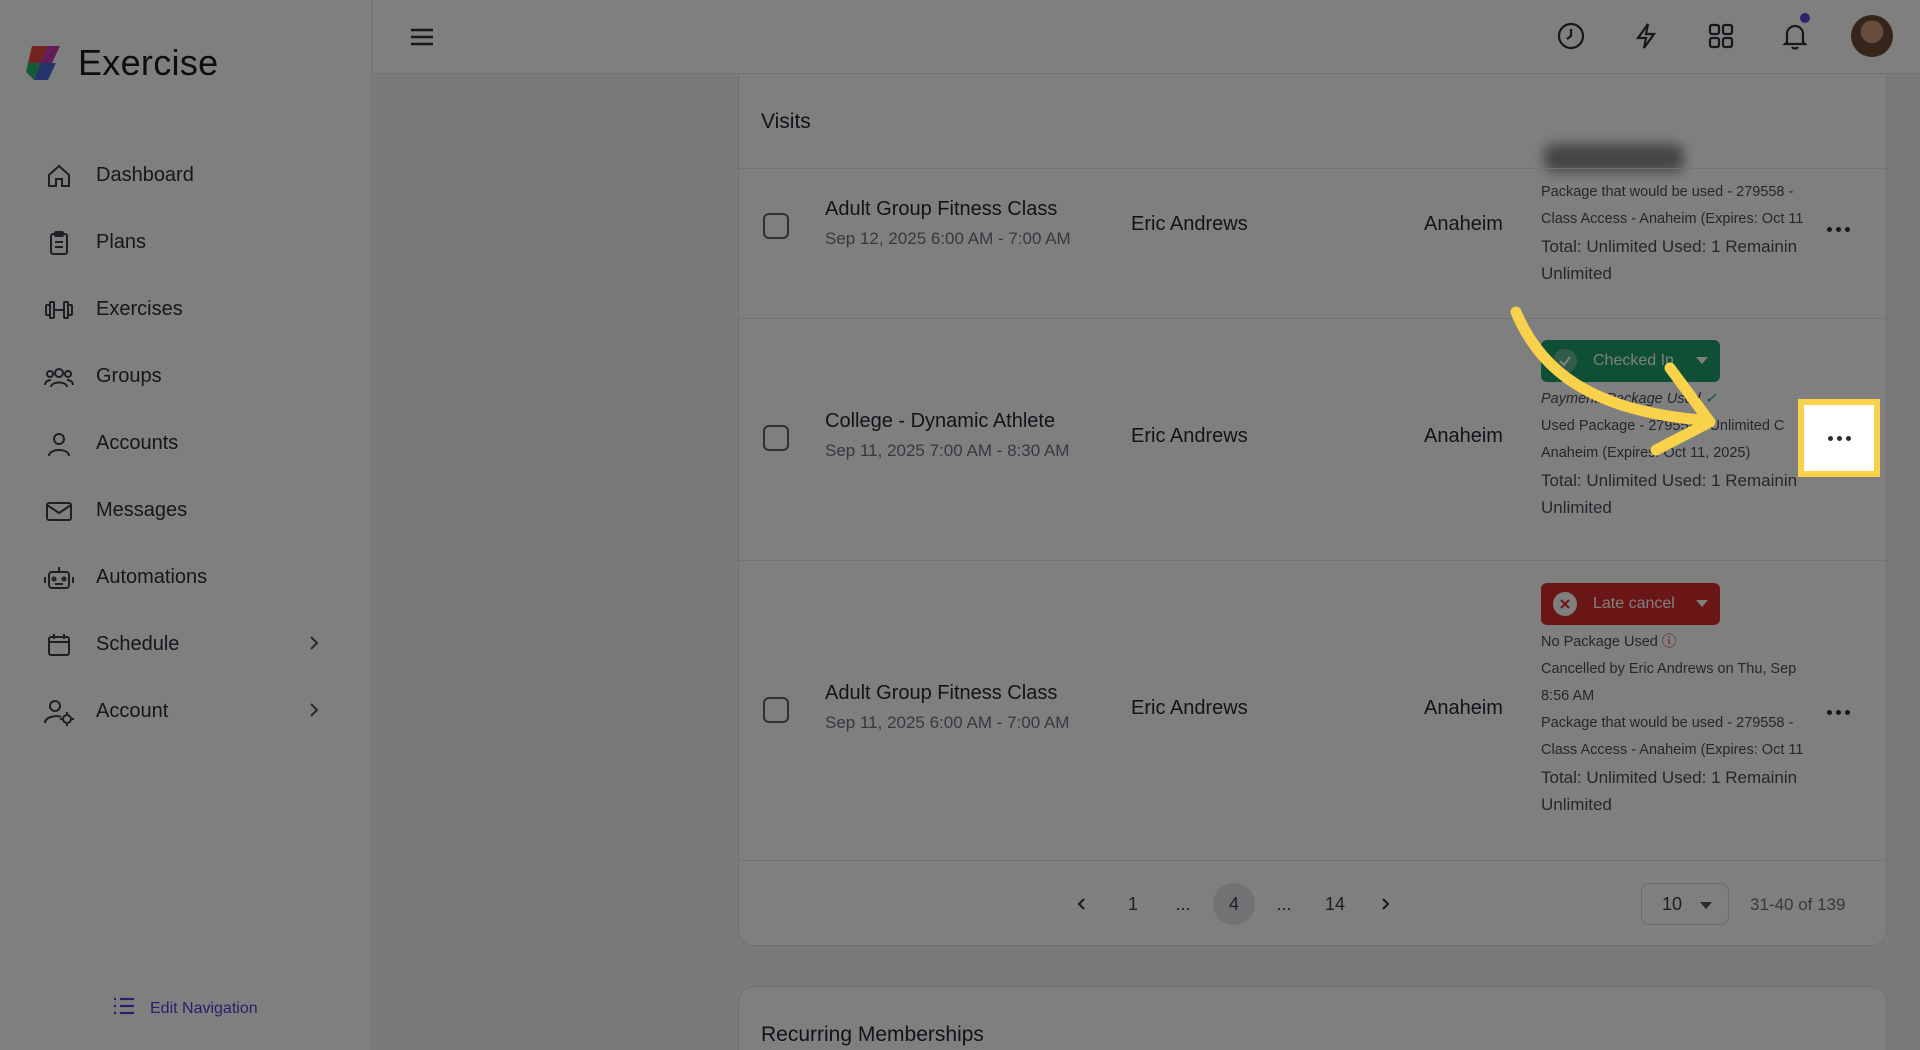  What do you see at coordinates (59, 176) in the screenshot?
I see `home-icon` at bounding box center [59, 176].